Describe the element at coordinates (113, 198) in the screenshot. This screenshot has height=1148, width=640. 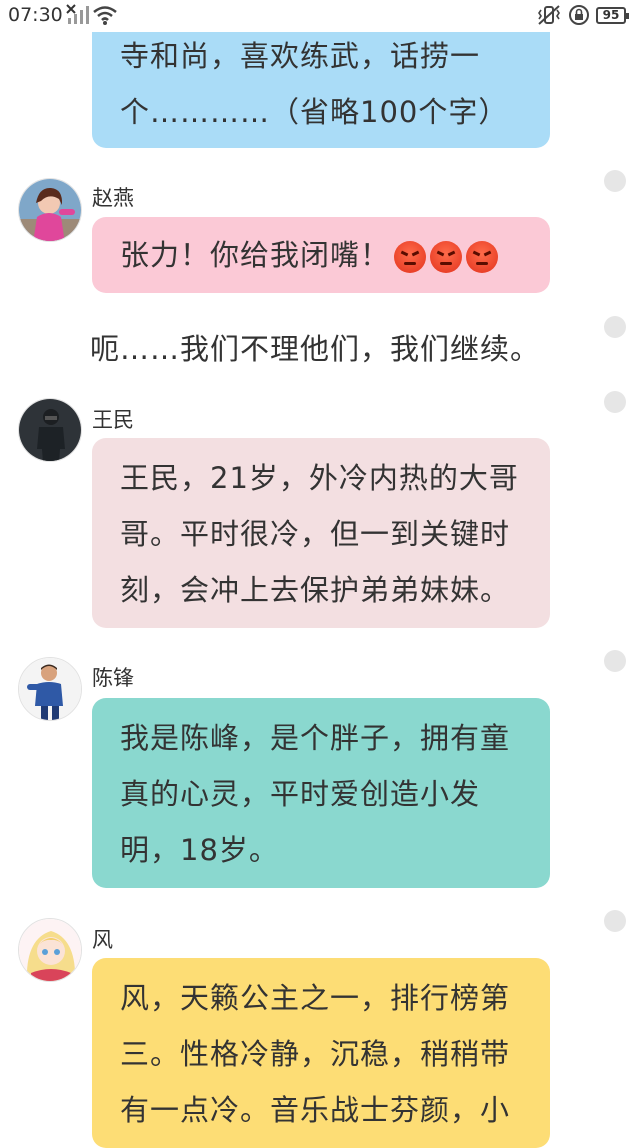
I see `sender-name: 赵燕` at that location.